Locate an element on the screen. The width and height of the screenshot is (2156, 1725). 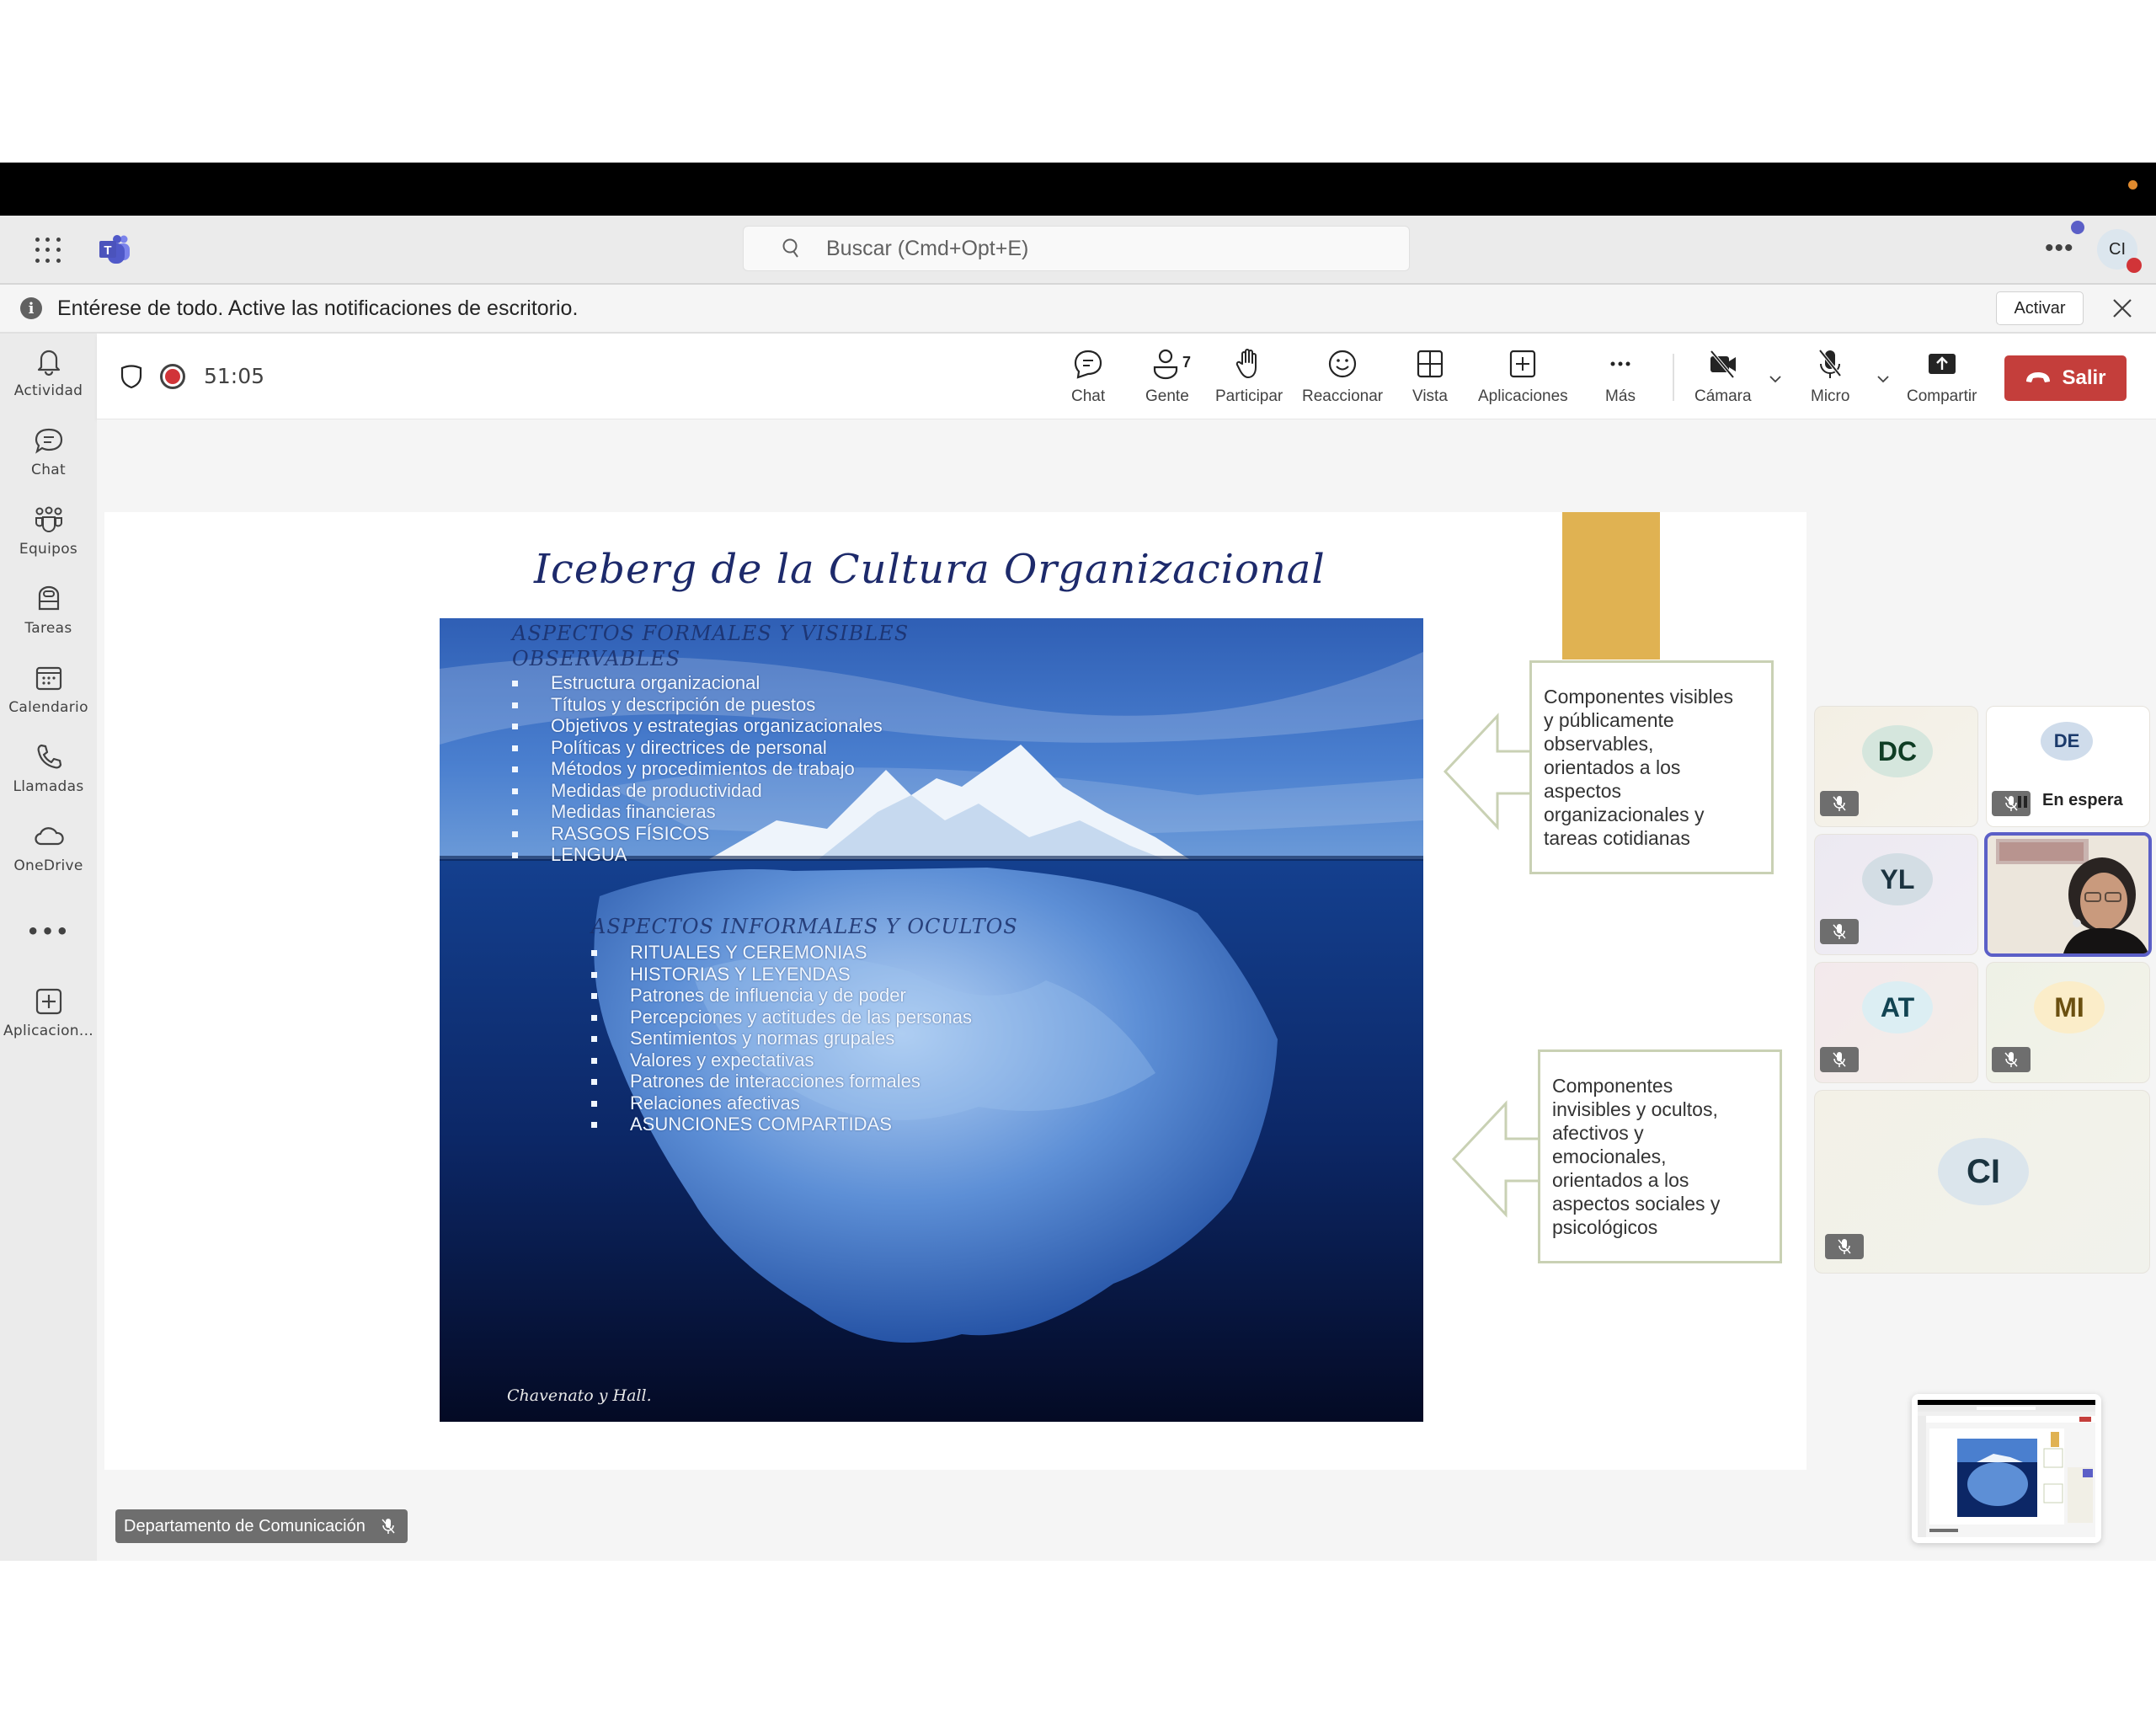
callout-line: Componentes is located at coordinates (1612, 1086).